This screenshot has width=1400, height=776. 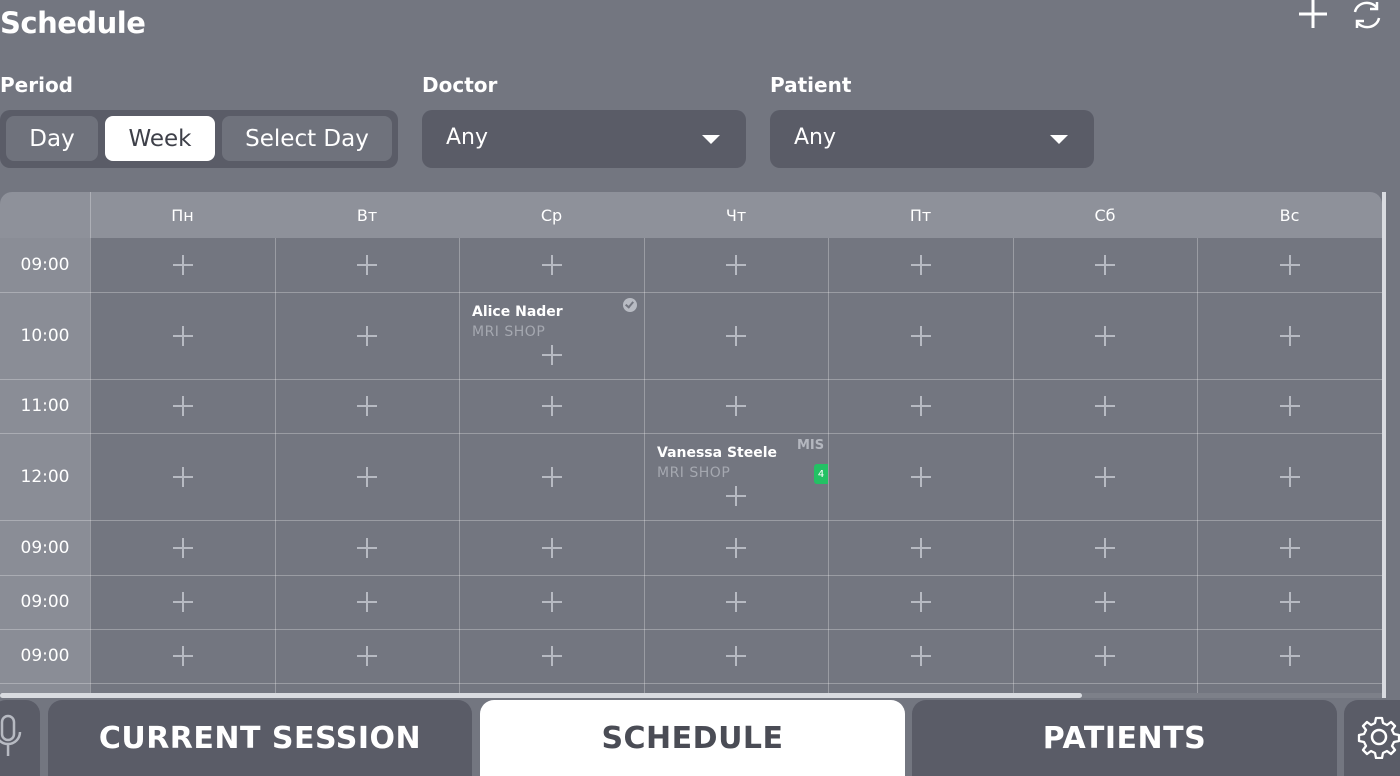 I want to click on appointment-count-badge: 4, so click(x=821, y=474).